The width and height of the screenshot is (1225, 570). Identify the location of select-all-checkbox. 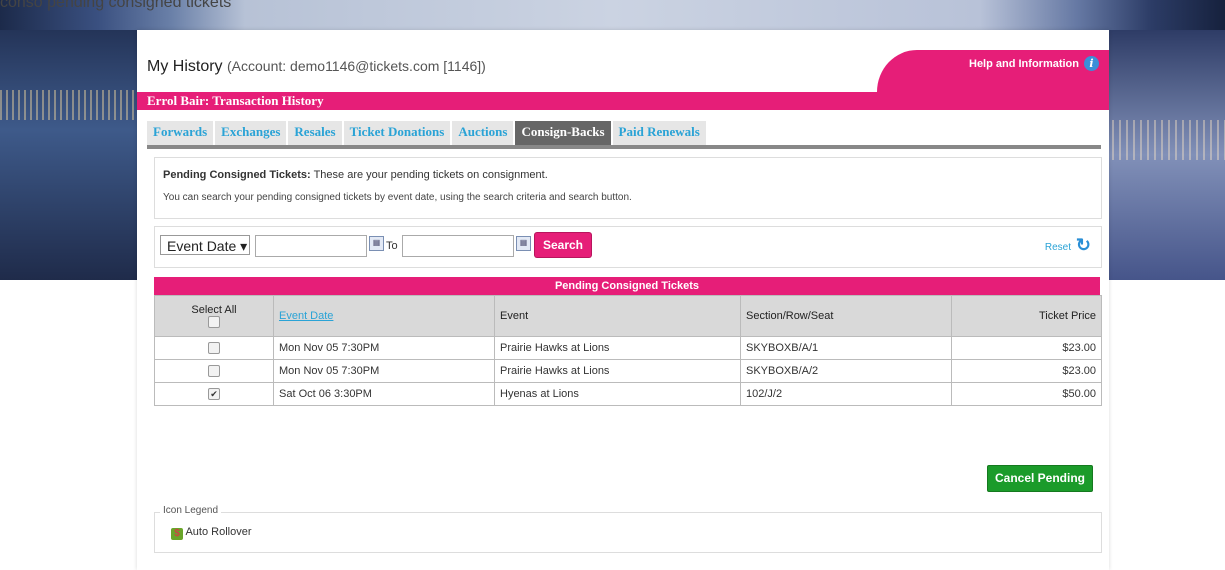
(214, 322).